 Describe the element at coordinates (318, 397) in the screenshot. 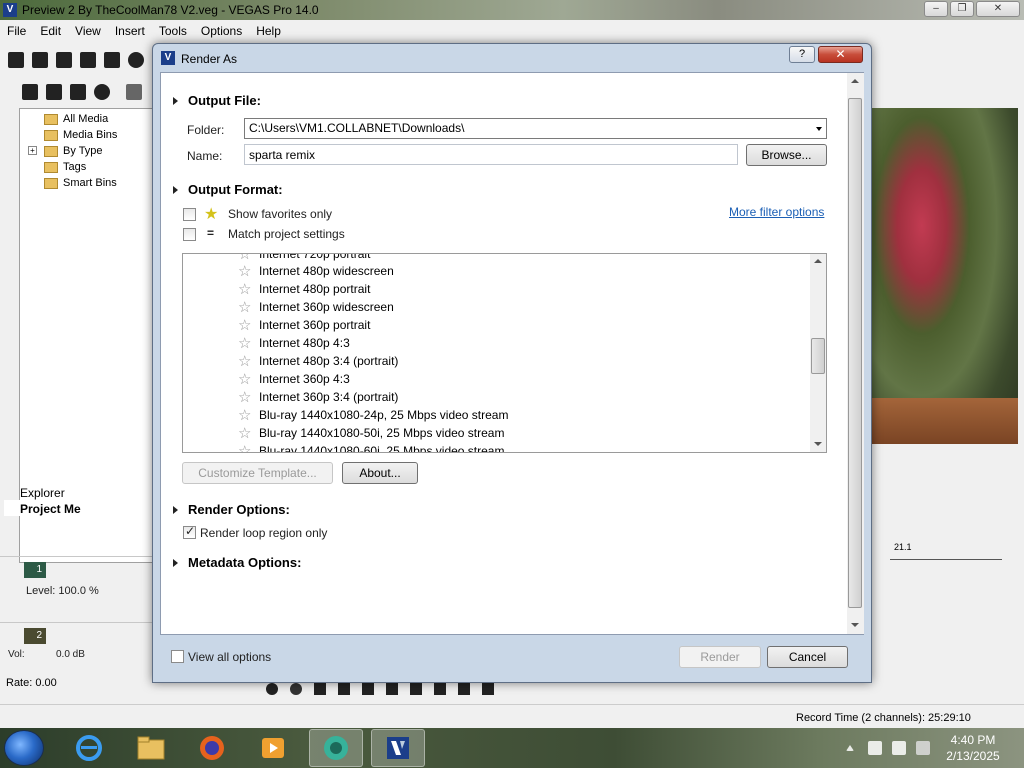

I see `format-item: ☆ Internet 360p 3:4 (portrait)` at that location.